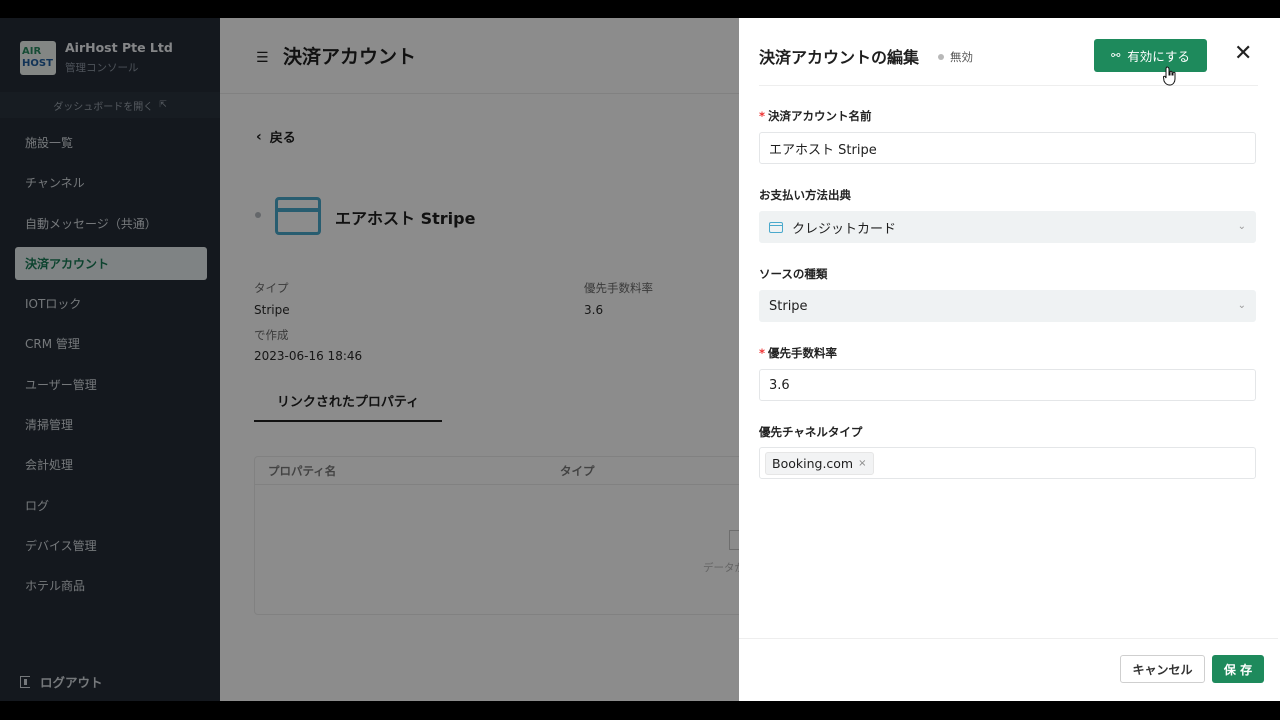 The image size is (1280, 720). What do you see at coordinates (788, 306) in the screenshot?
I see `source-type-value: Stripe` at bounding box center [788, 306].